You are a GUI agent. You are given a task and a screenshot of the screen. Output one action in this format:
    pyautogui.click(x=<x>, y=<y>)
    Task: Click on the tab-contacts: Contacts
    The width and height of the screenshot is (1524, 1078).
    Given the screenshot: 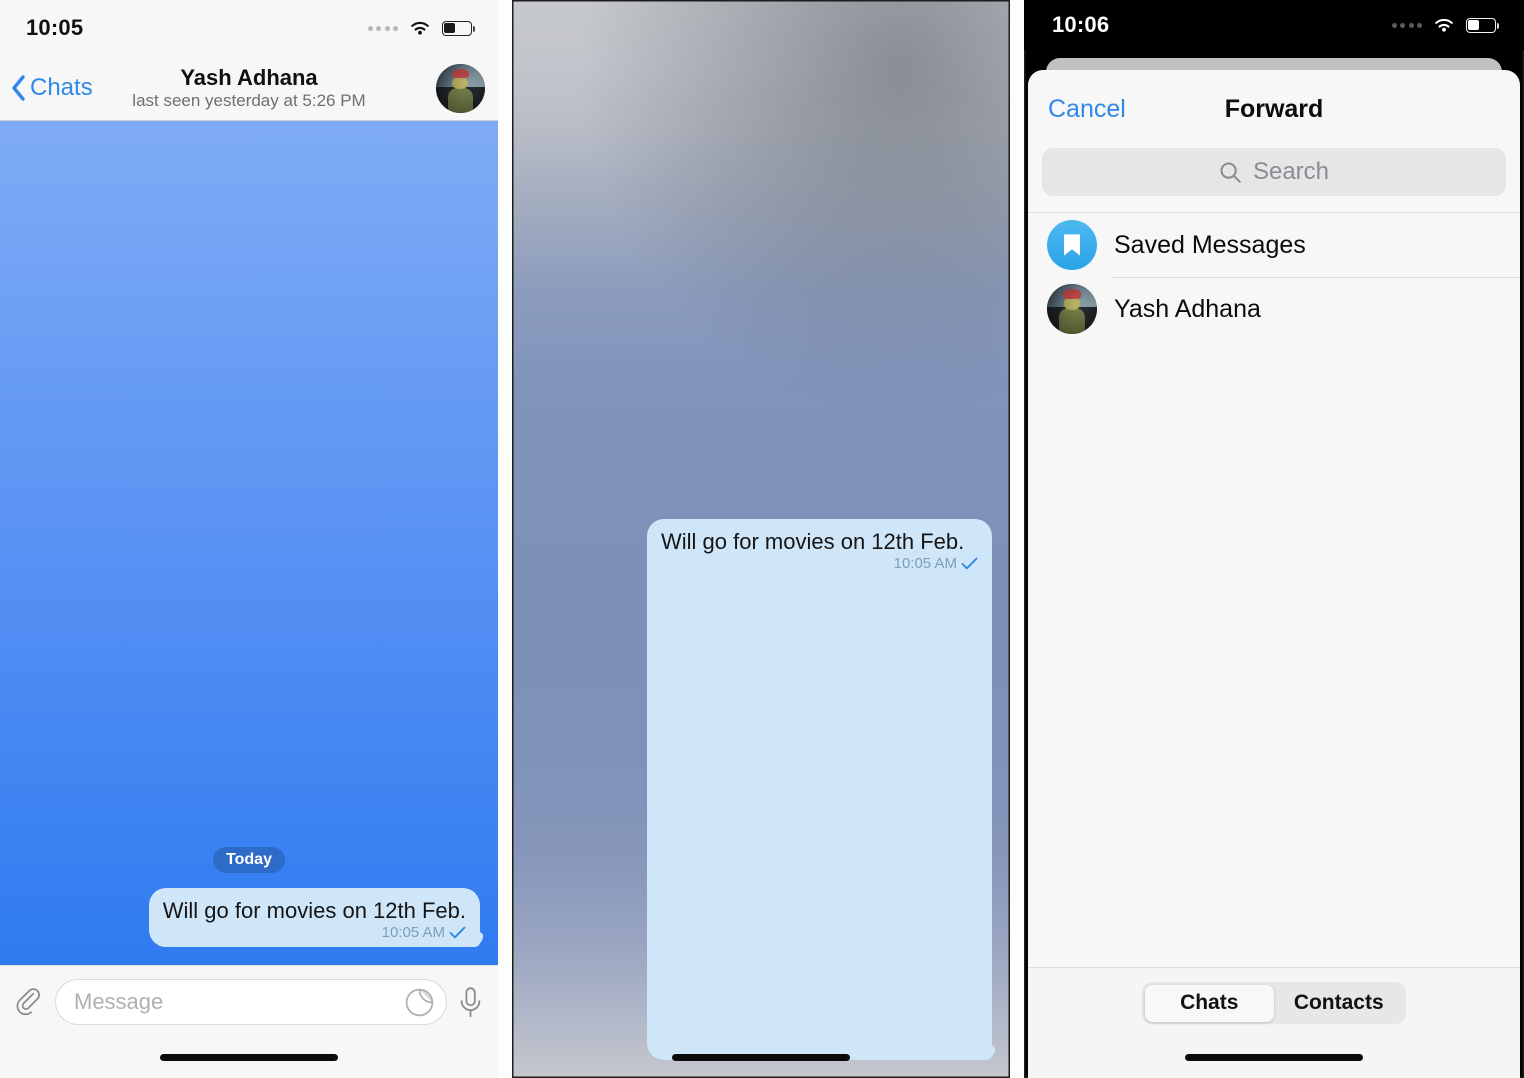 What is the action you would take?
    pyautogui.click(x=1339, y=1003)
    